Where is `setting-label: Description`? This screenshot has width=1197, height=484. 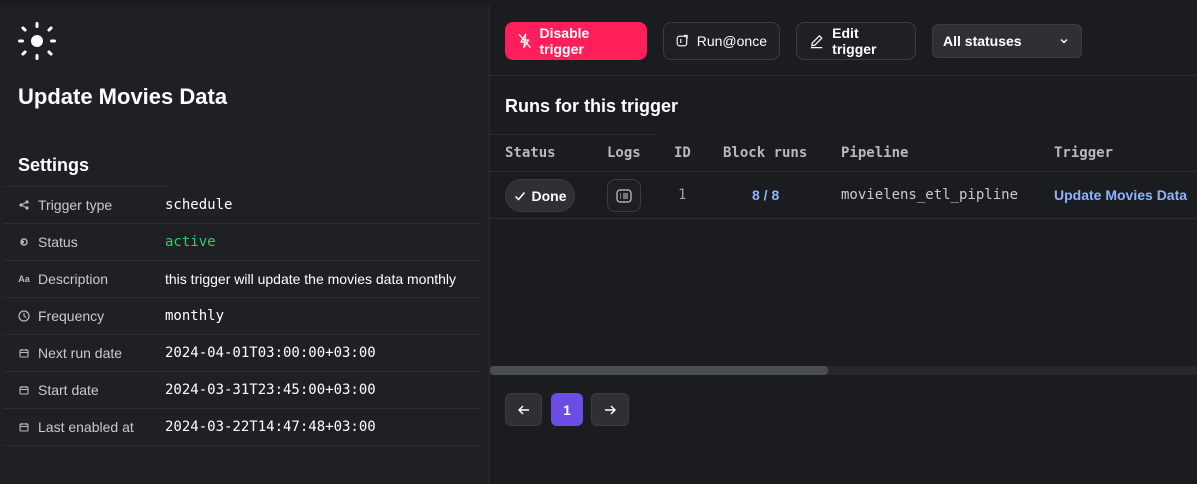
setting-label: Description is located at coordinates (73, 279).